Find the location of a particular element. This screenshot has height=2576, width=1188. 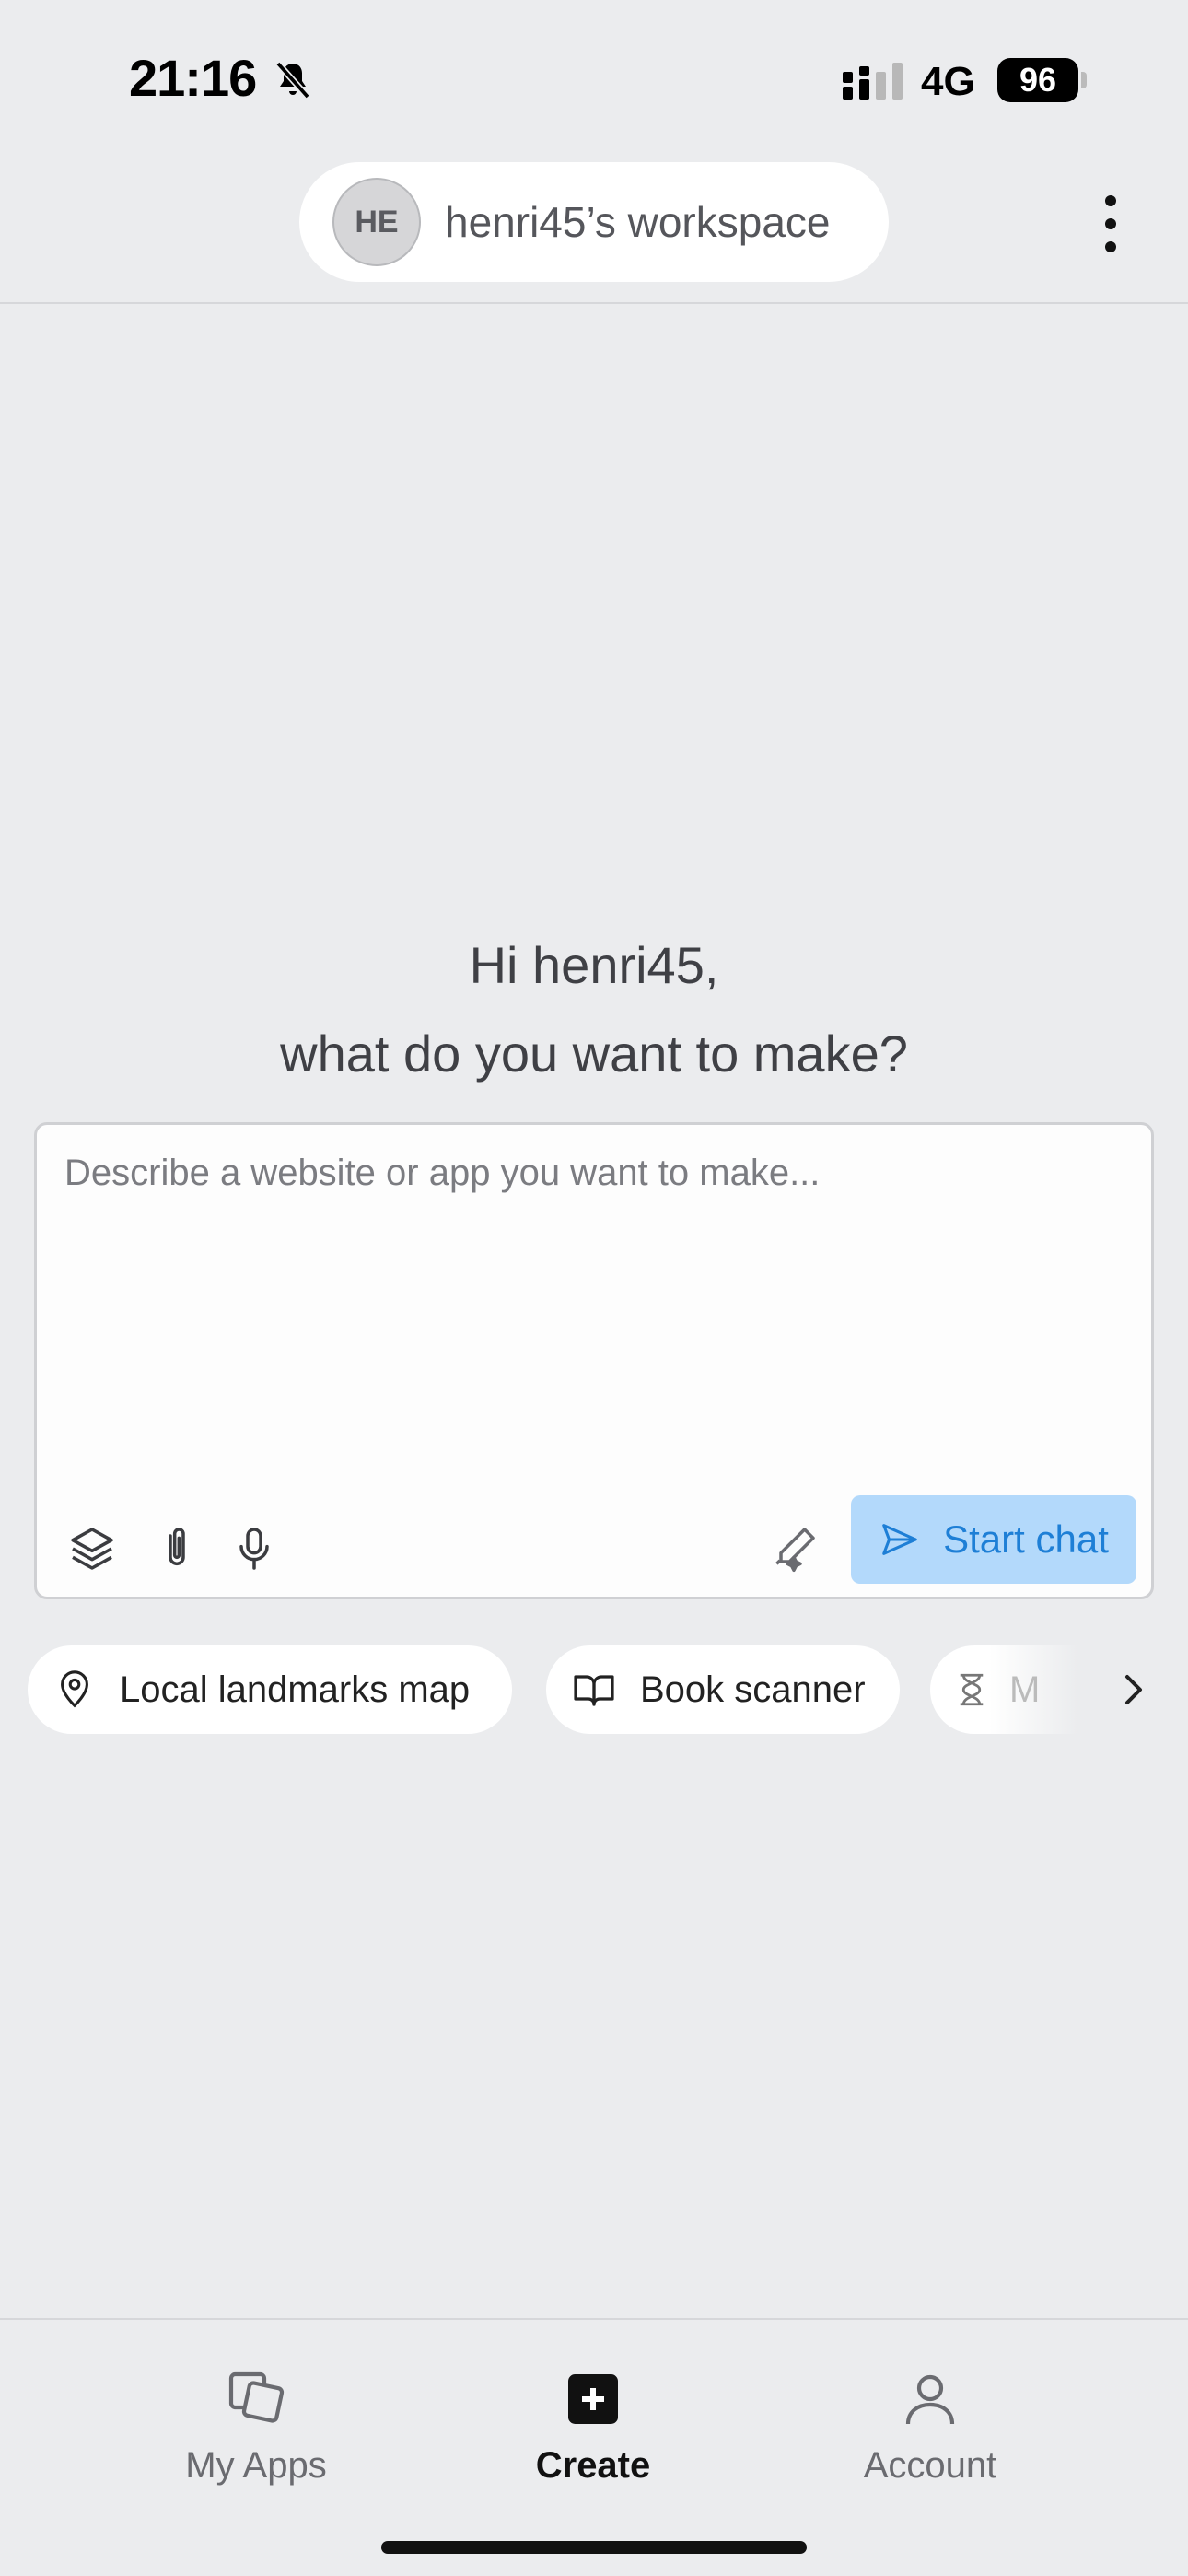

suggestion-row: Local landmarks map Book scanner M is located at coordinates (599, 1690).